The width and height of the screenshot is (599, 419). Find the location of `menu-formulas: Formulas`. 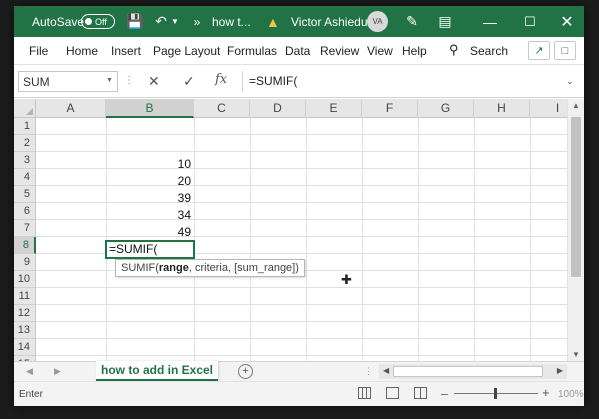

menu-formulas: Formulas is located at coordinates (252, 51).